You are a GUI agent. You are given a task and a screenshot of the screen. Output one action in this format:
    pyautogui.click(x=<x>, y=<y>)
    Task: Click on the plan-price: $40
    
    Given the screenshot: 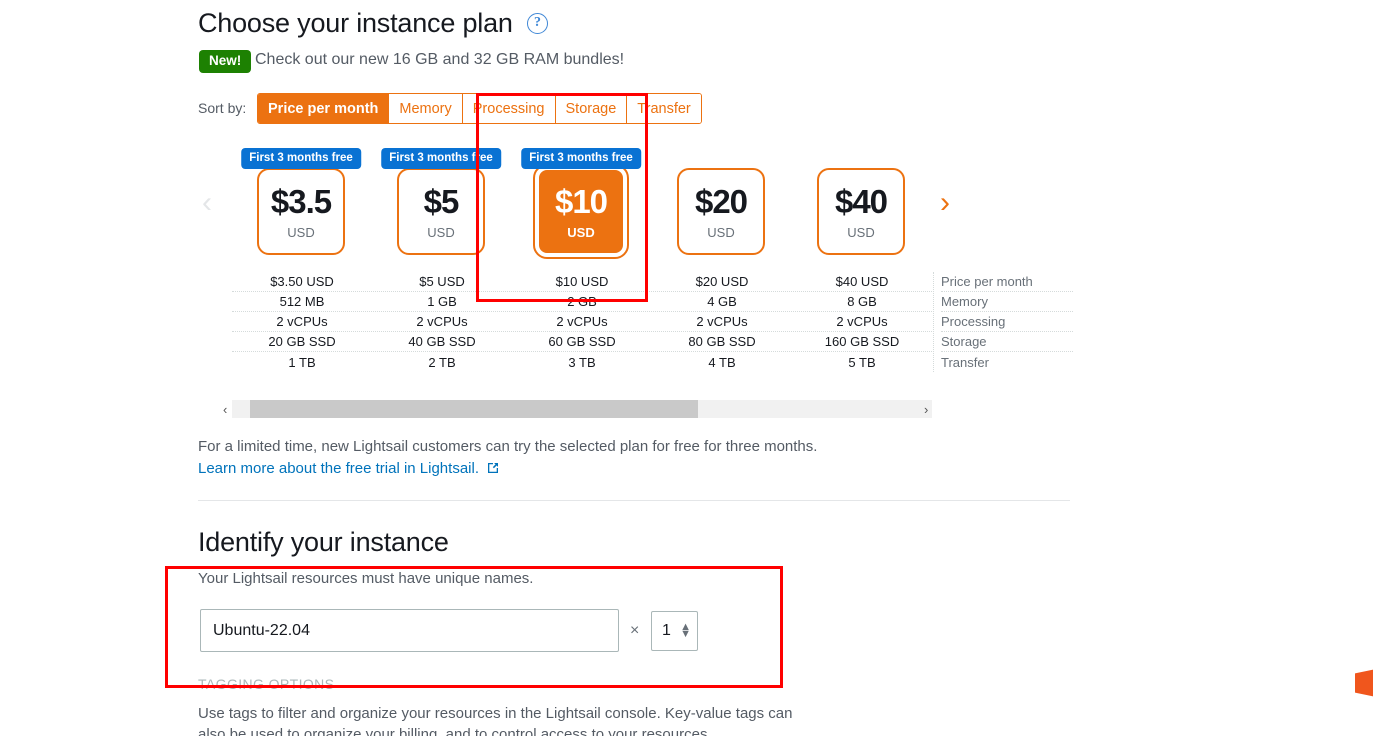 What is the action you would take?
    pyautogui.click(x=861, y=201)
    